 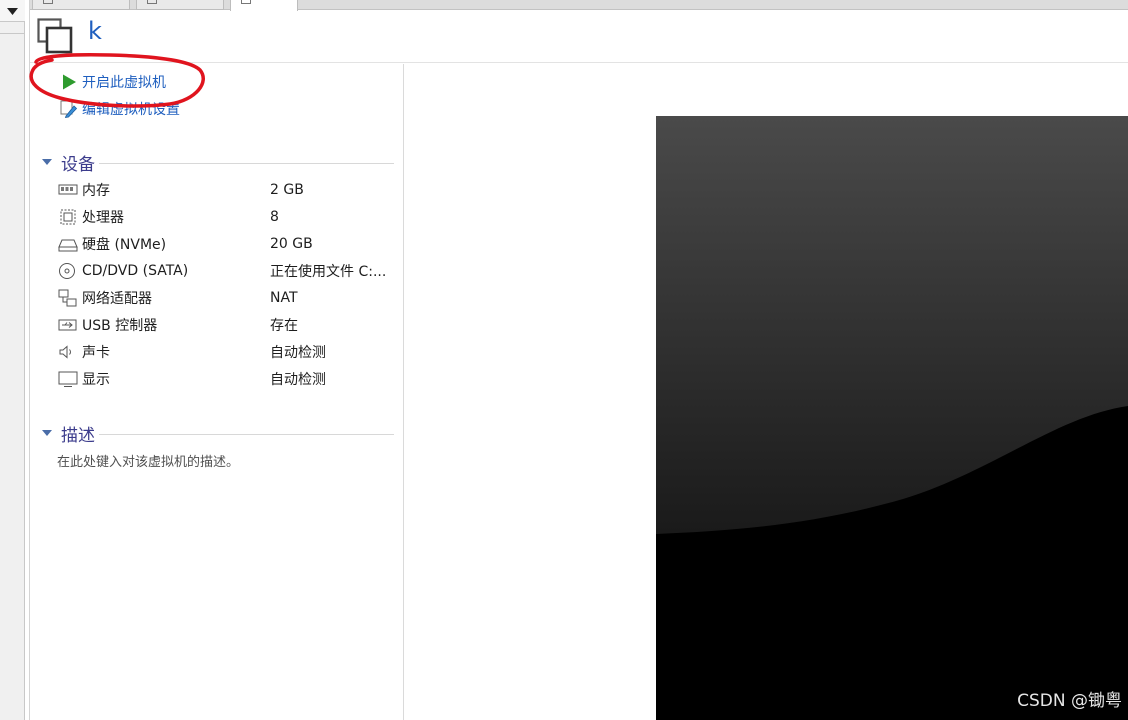 What do you see at coordinates (12, 360) in the screenshot?
I see `library-strip` at bounding box center [12, 360].